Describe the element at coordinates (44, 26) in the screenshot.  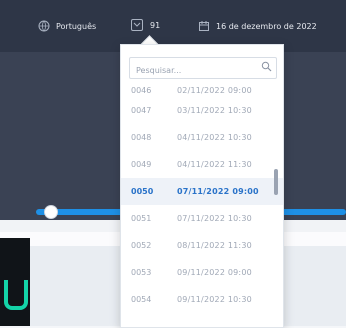
I see `globe-icon` at that location.